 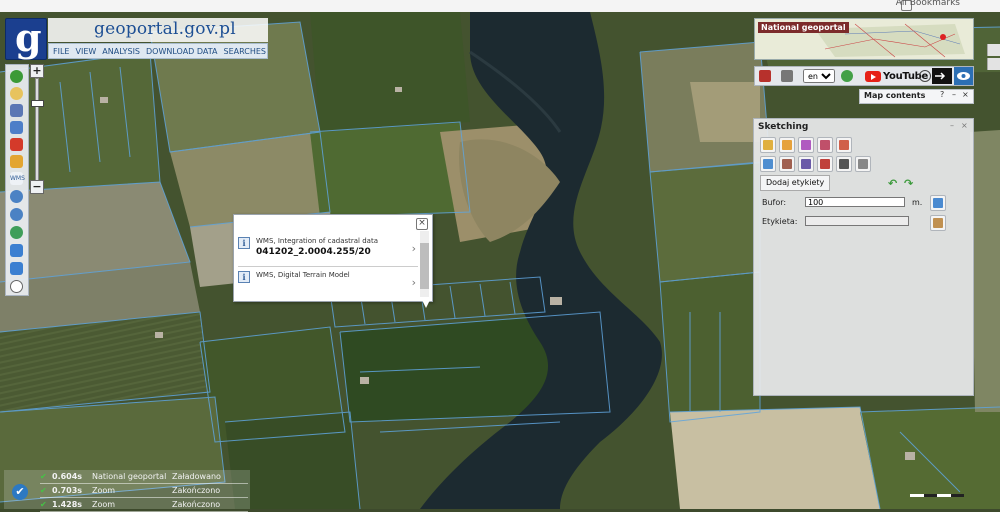 What do you see at coordinates (787, 145) in the screenshot?
I see `draw-line-icon` at bounding box center [787, 145].